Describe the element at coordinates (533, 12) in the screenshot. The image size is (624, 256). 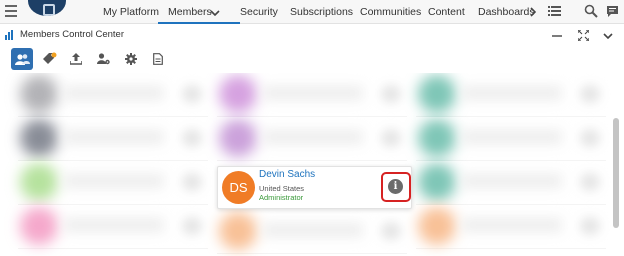
I see `chevron-right-icon` at that location.